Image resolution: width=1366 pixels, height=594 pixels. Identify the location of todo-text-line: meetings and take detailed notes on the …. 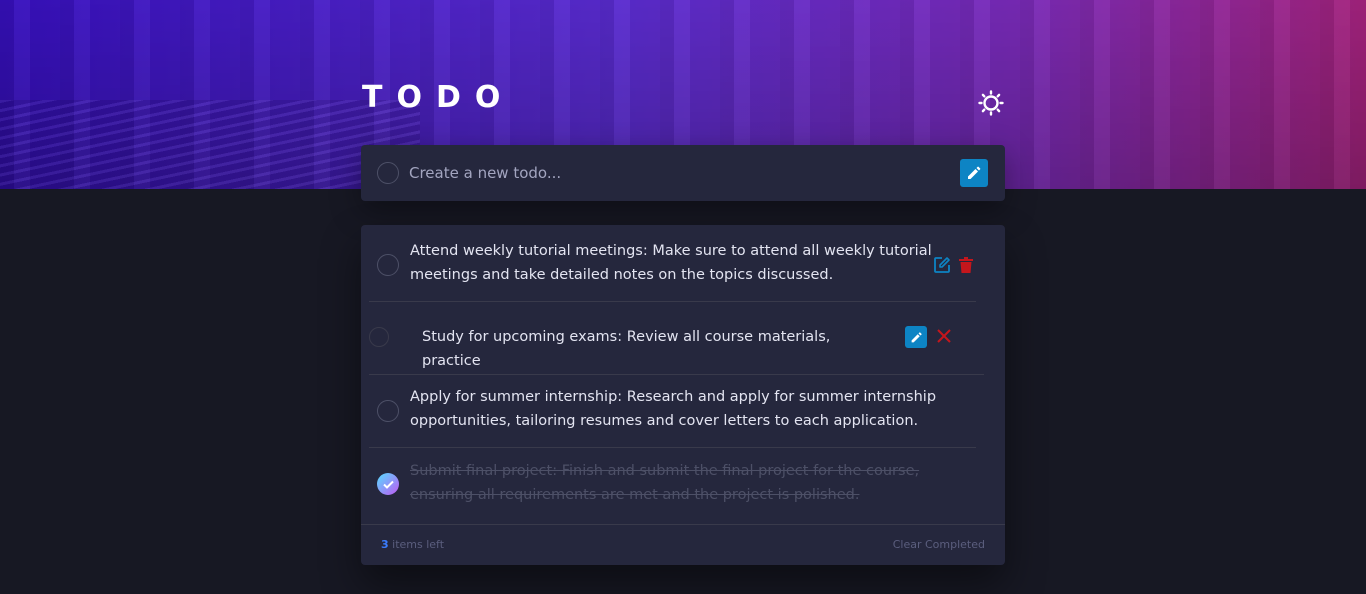
(622, 275).